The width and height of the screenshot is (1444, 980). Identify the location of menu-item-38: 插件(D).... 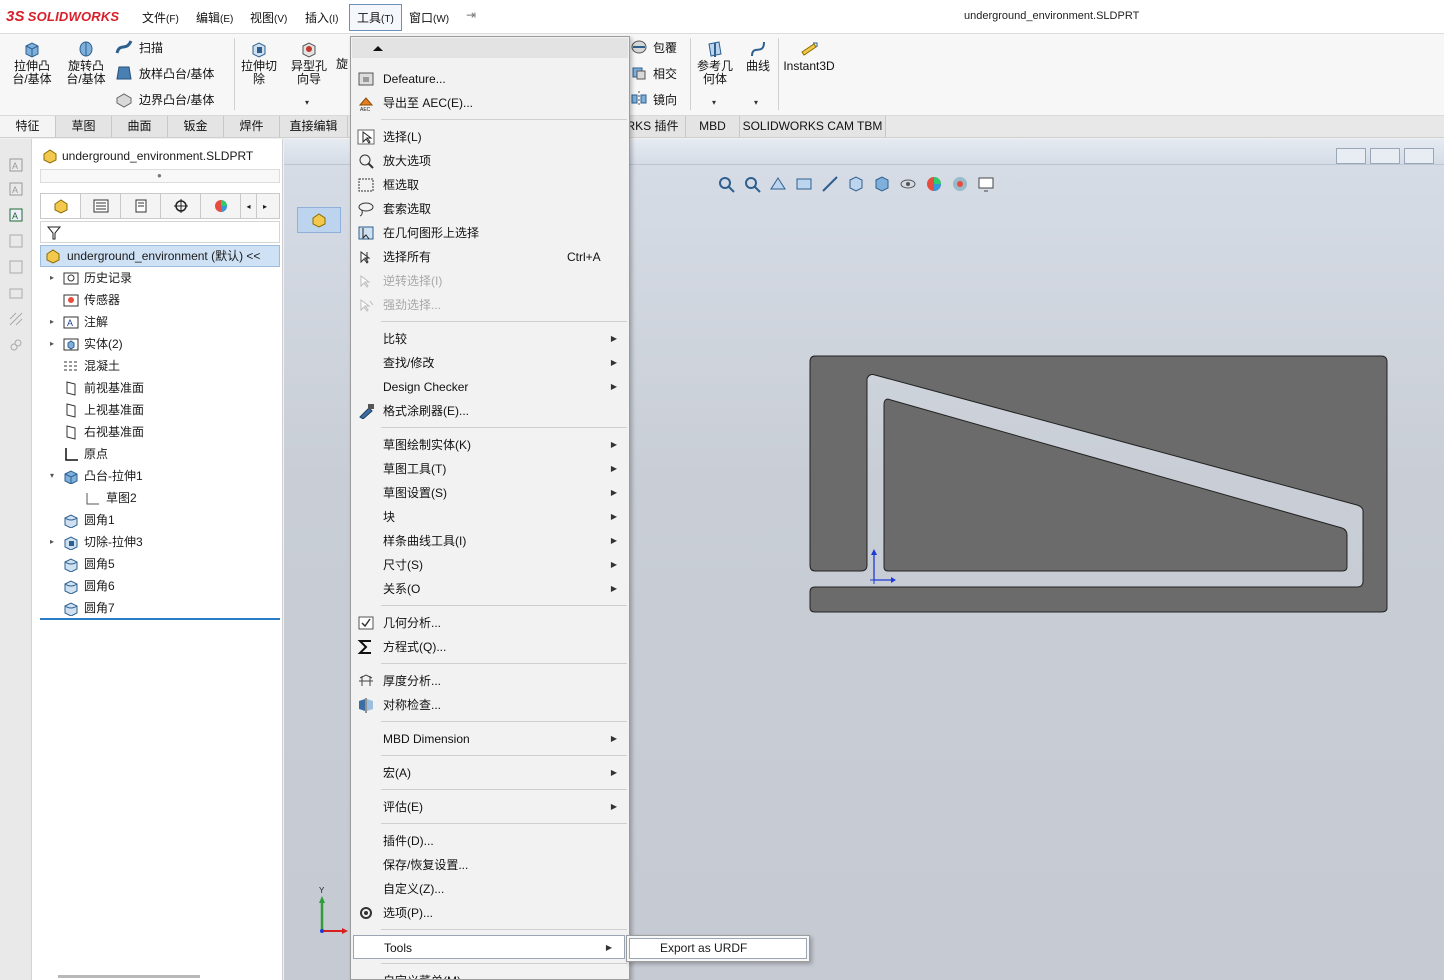
(490, 841).